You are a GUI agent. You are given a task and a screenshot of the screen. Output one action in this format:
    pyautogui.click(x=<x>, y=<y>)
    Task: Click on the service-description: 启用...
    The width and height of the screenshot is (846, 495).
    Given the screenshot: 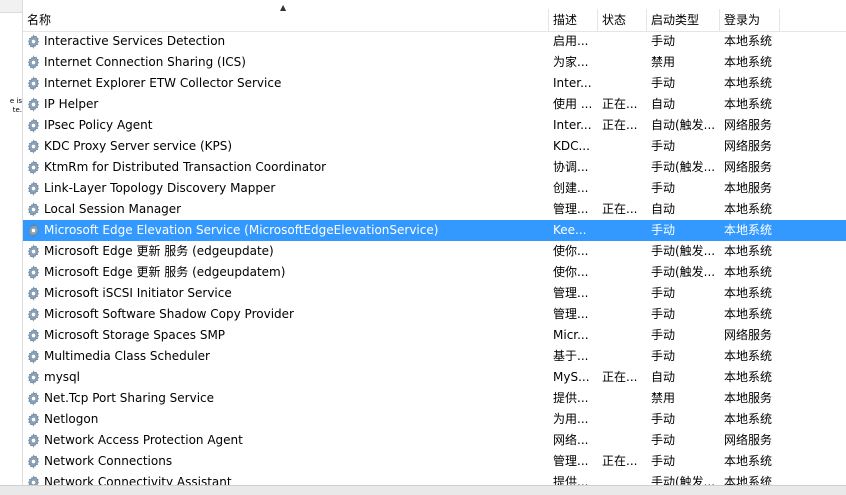 What is the action you would take?
    pyautogui.click(x=571, y=41)
    